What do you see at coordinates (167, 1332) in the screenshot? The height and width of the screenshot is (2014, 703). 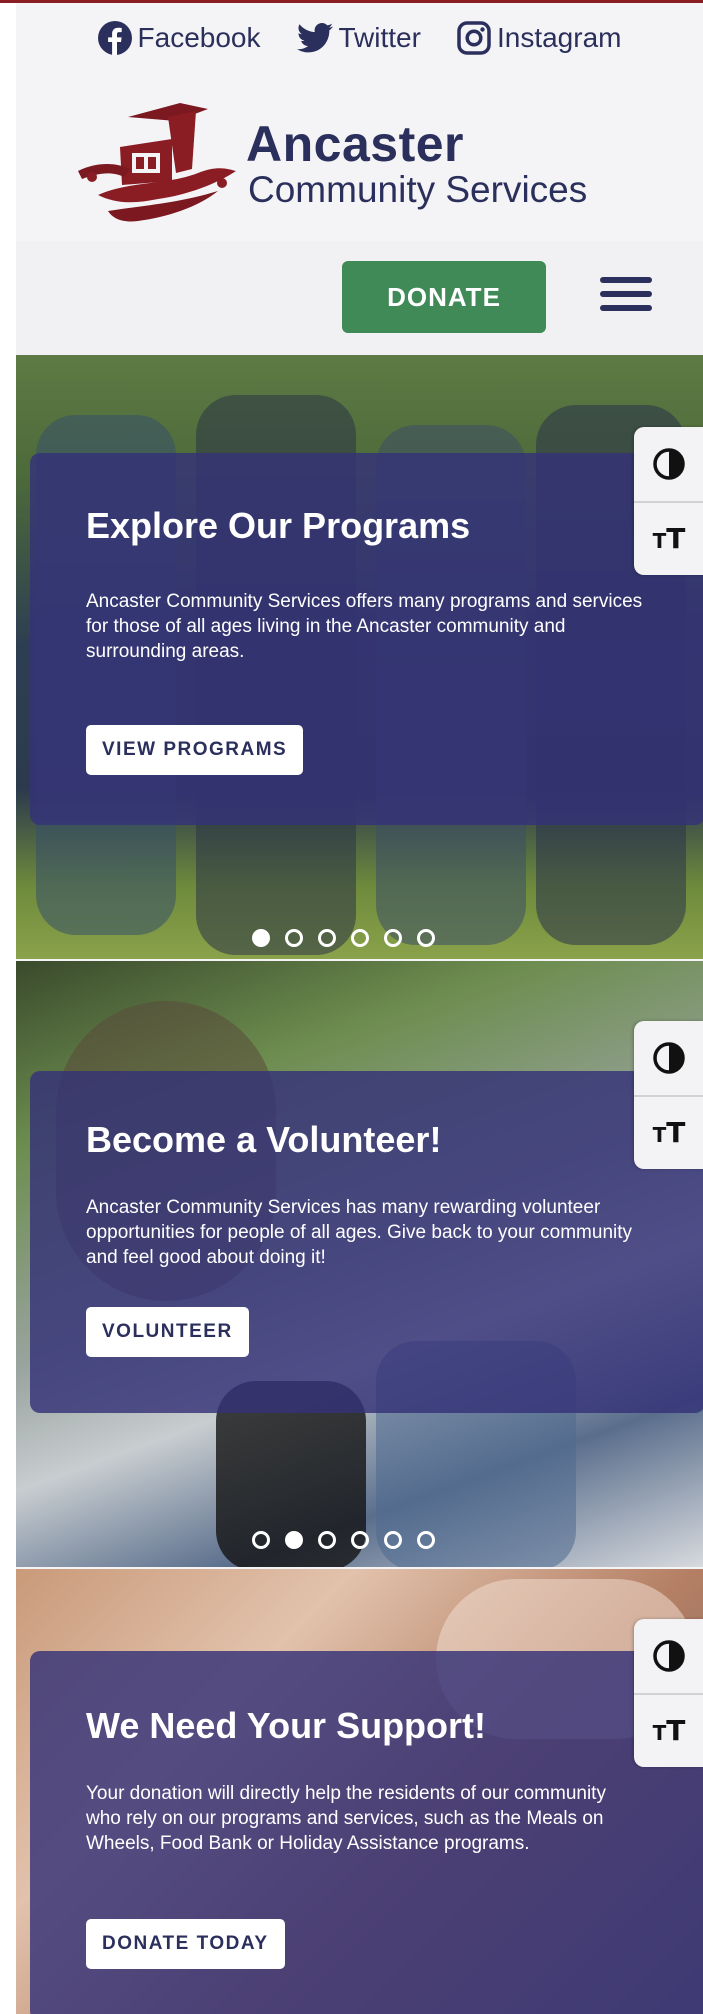 I see `volunteer-button: VOLUNTEER` at bounding box center [167, 1332].